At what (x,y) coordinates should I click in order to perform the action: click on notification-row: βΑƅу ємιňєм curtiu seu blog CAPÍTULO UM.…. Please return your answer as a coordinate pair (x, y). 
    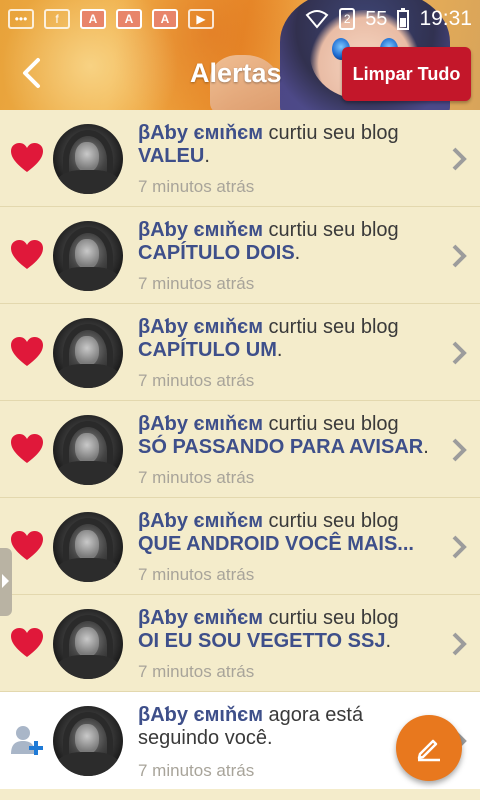
    Looking at the image, I should click on (240, 352).